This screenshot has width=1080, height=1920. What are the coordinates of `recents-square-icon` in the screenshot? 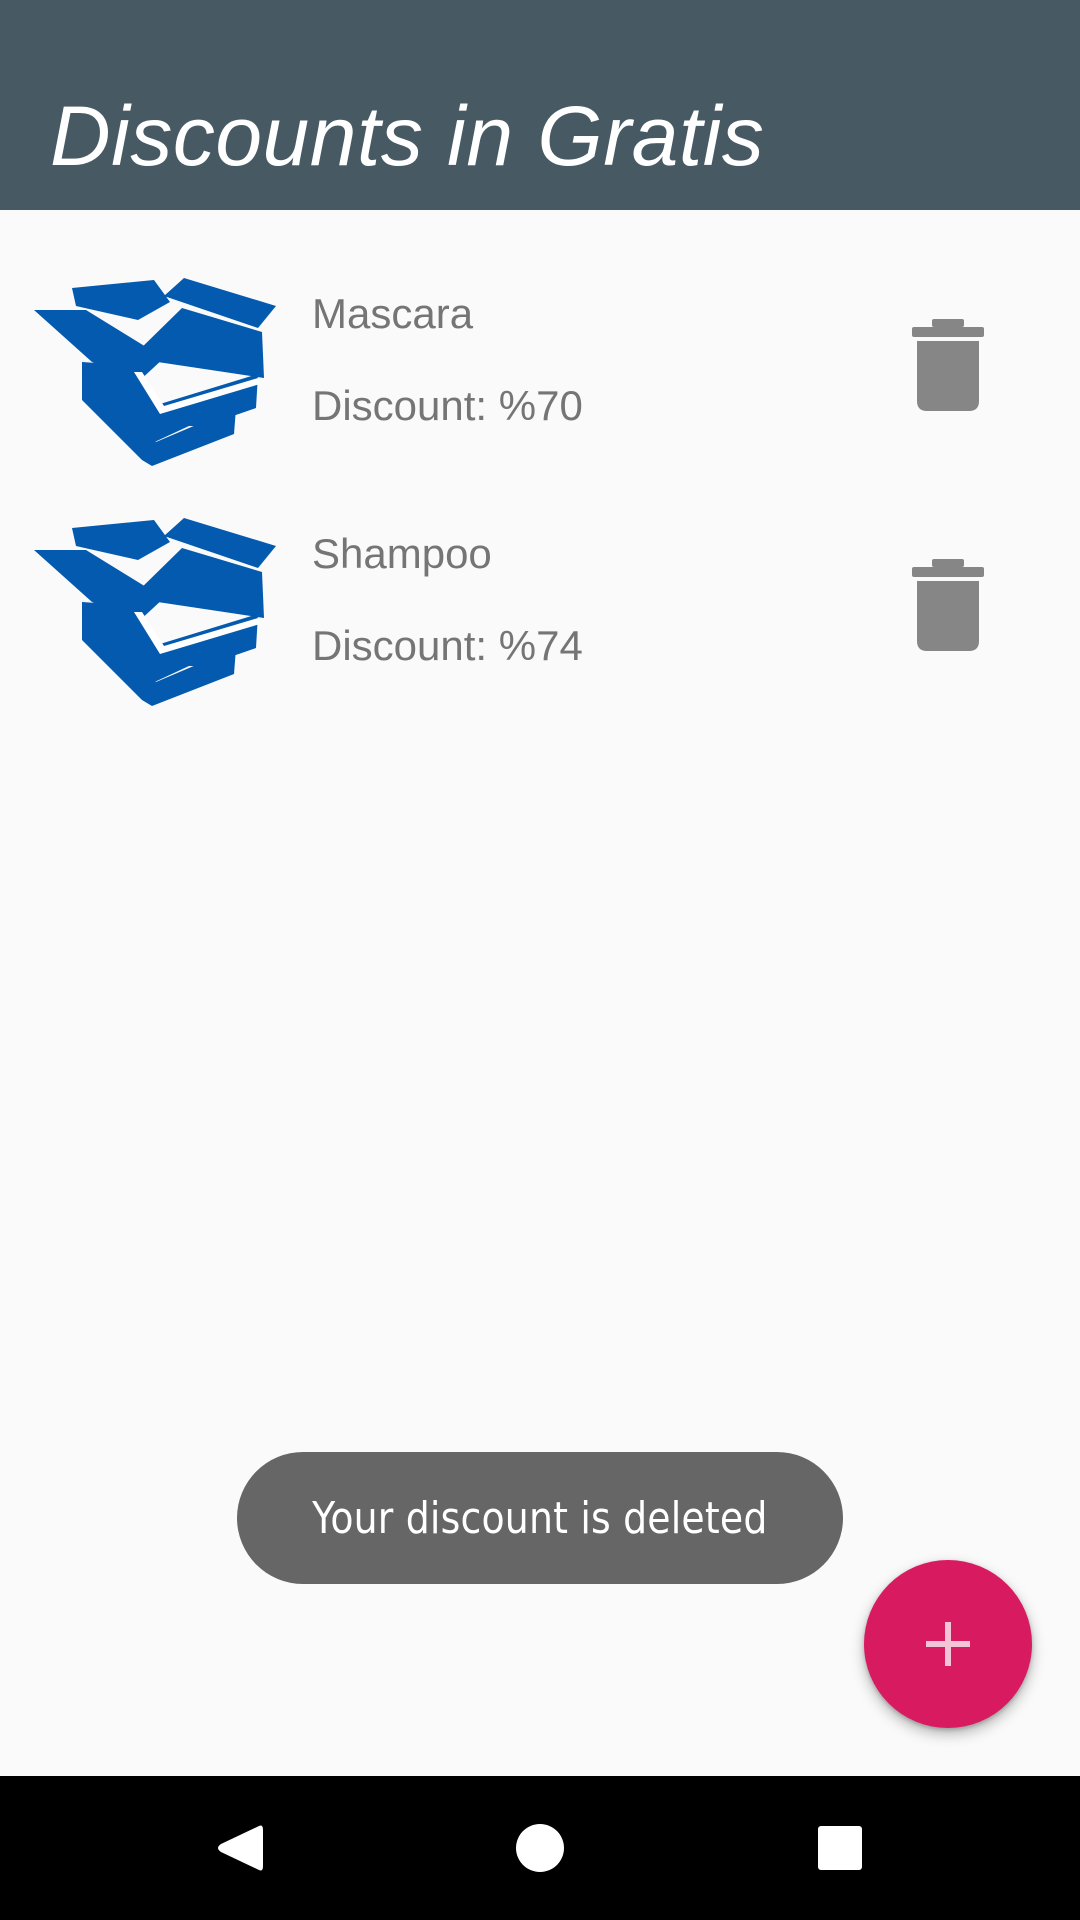 It's located at (840, 1848).